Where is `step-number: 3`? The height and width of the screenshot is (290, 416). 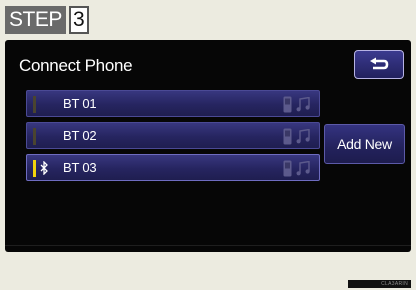
step-number: 3 is located at coordinates (78, 20).